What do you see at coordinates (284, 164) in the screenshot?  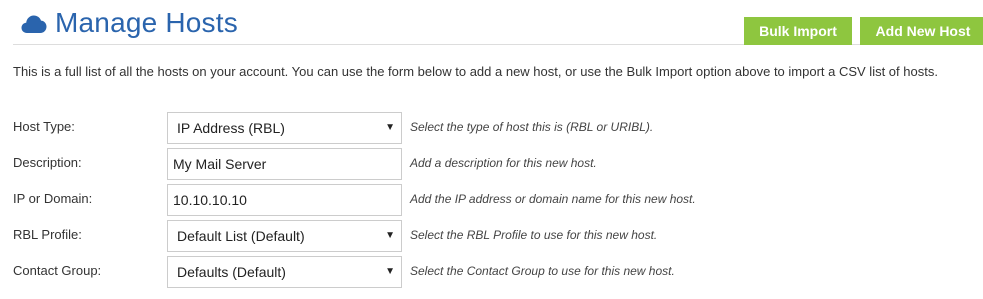 I see `description-input` at bounding box center [284, 164].